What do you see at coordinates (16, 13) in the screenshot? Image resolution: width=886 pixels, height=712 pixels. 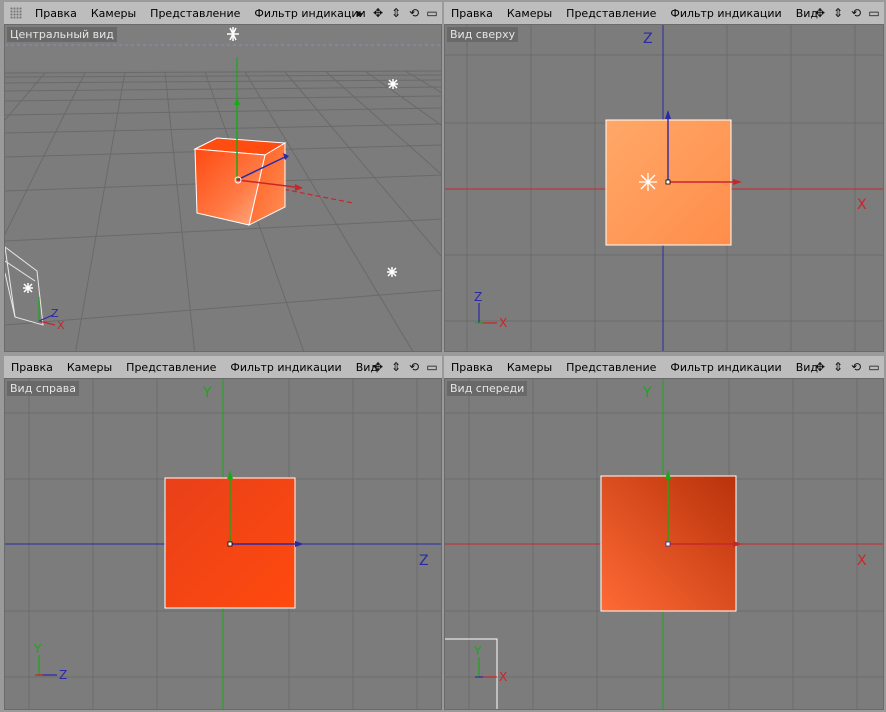 I see `drag-grip-icon` at bounding box center [16, 13].